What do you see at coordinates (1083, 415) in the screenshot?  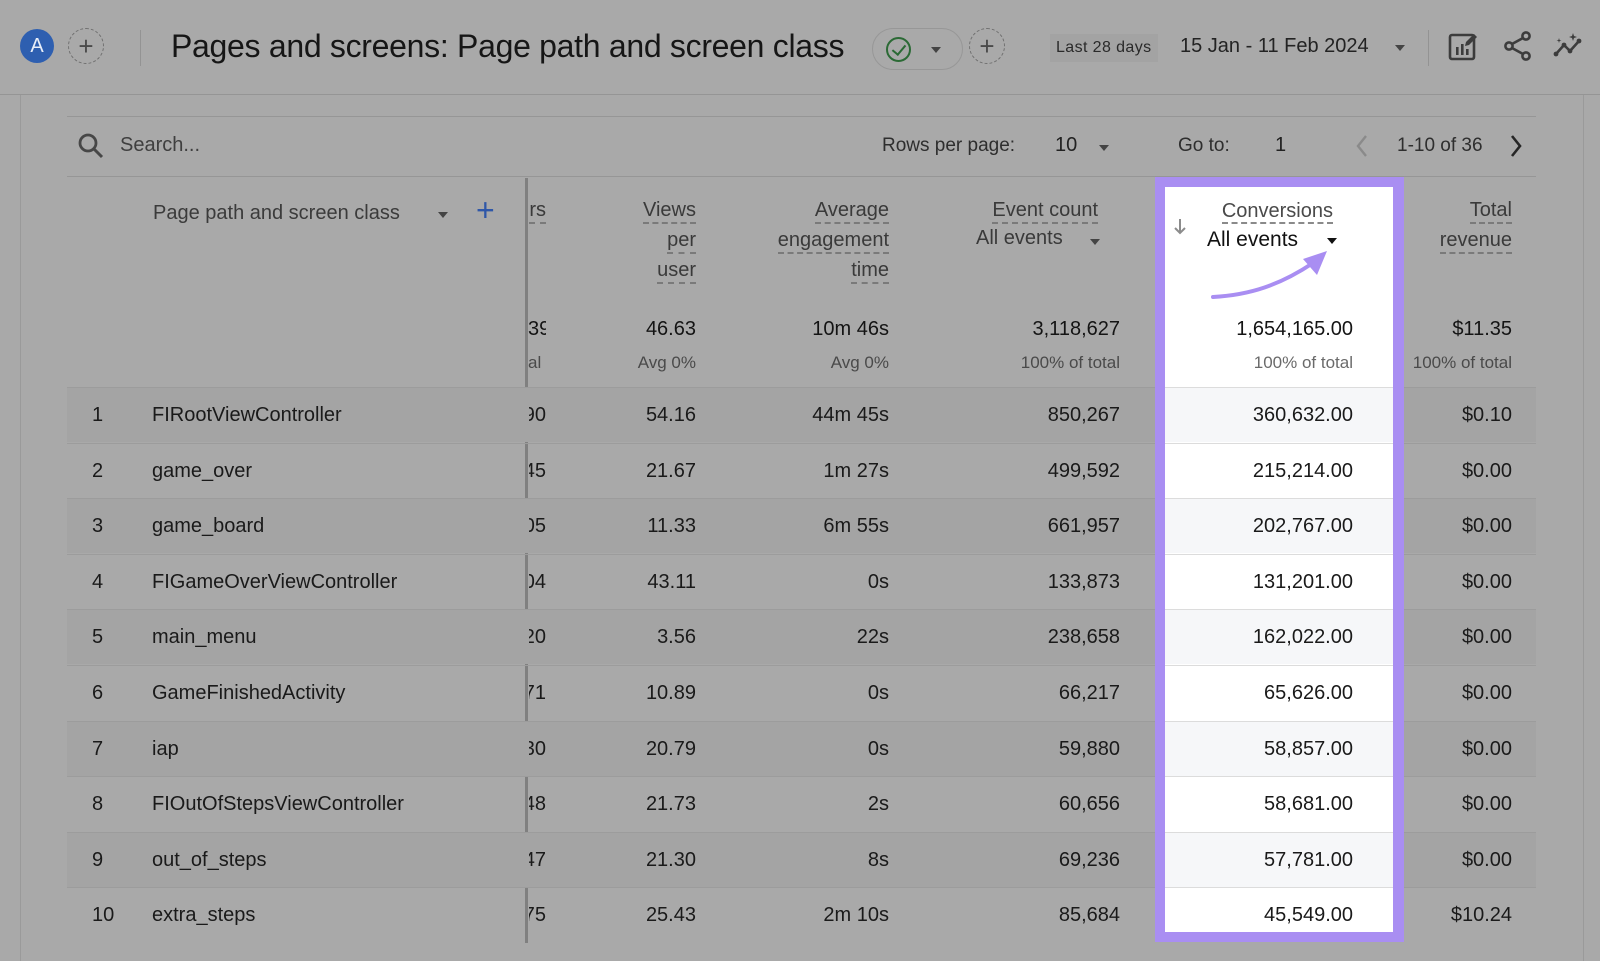 I see `row-event-count: 850,267` at bounding box center [1083, 415].